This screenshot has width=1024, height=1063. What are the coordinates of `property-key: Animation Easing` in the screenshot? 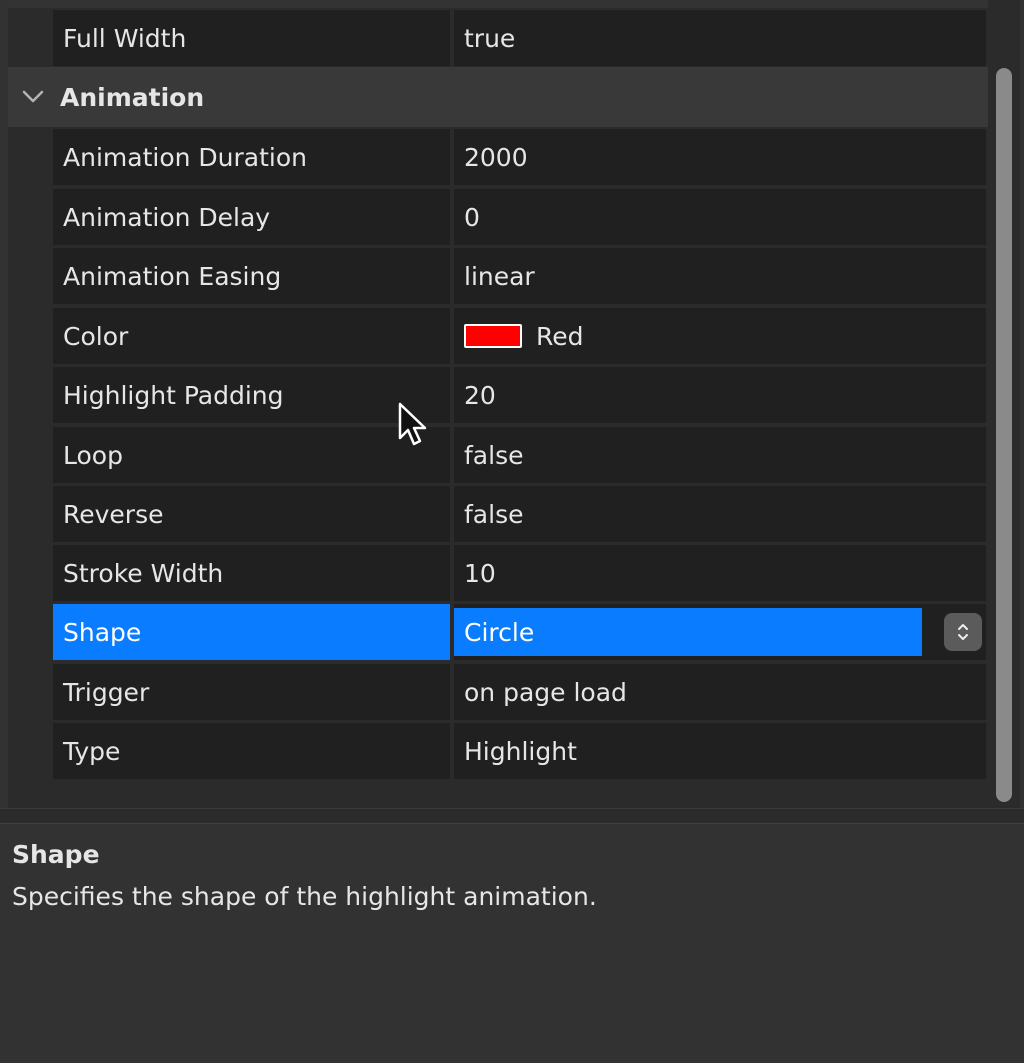 It's located at (251, 276).